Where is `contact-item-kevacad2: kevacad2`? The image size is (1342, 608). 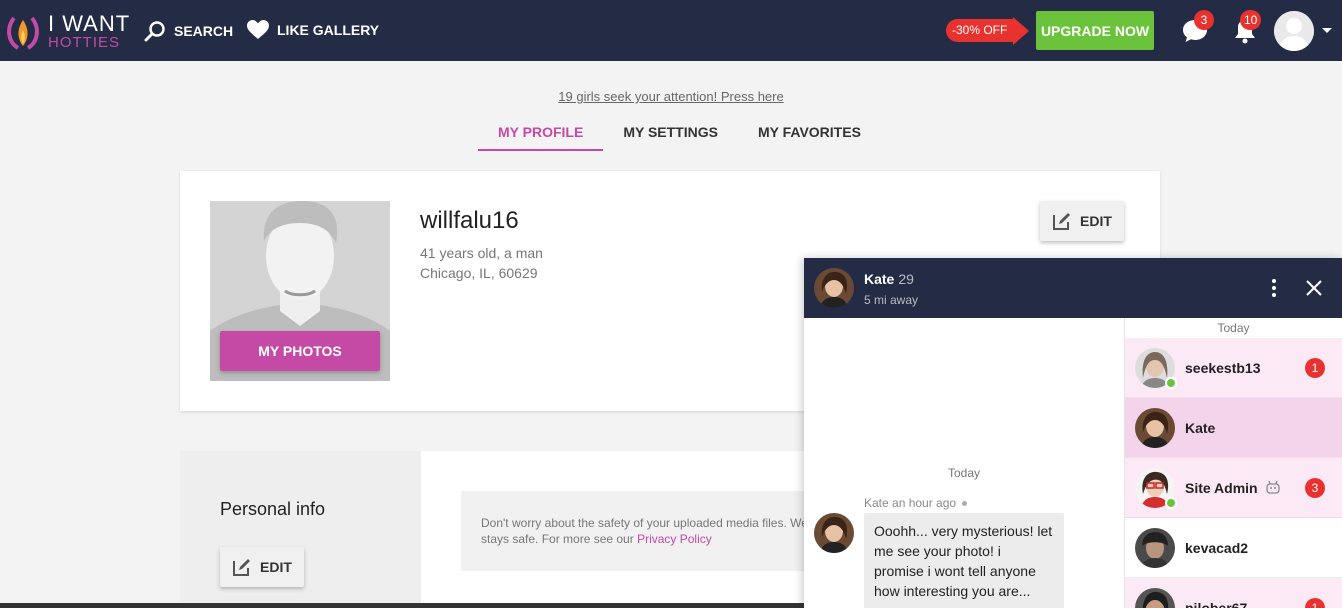
contact-item-kevacad2: kevacad2 is located at coordinates (1233, 548).